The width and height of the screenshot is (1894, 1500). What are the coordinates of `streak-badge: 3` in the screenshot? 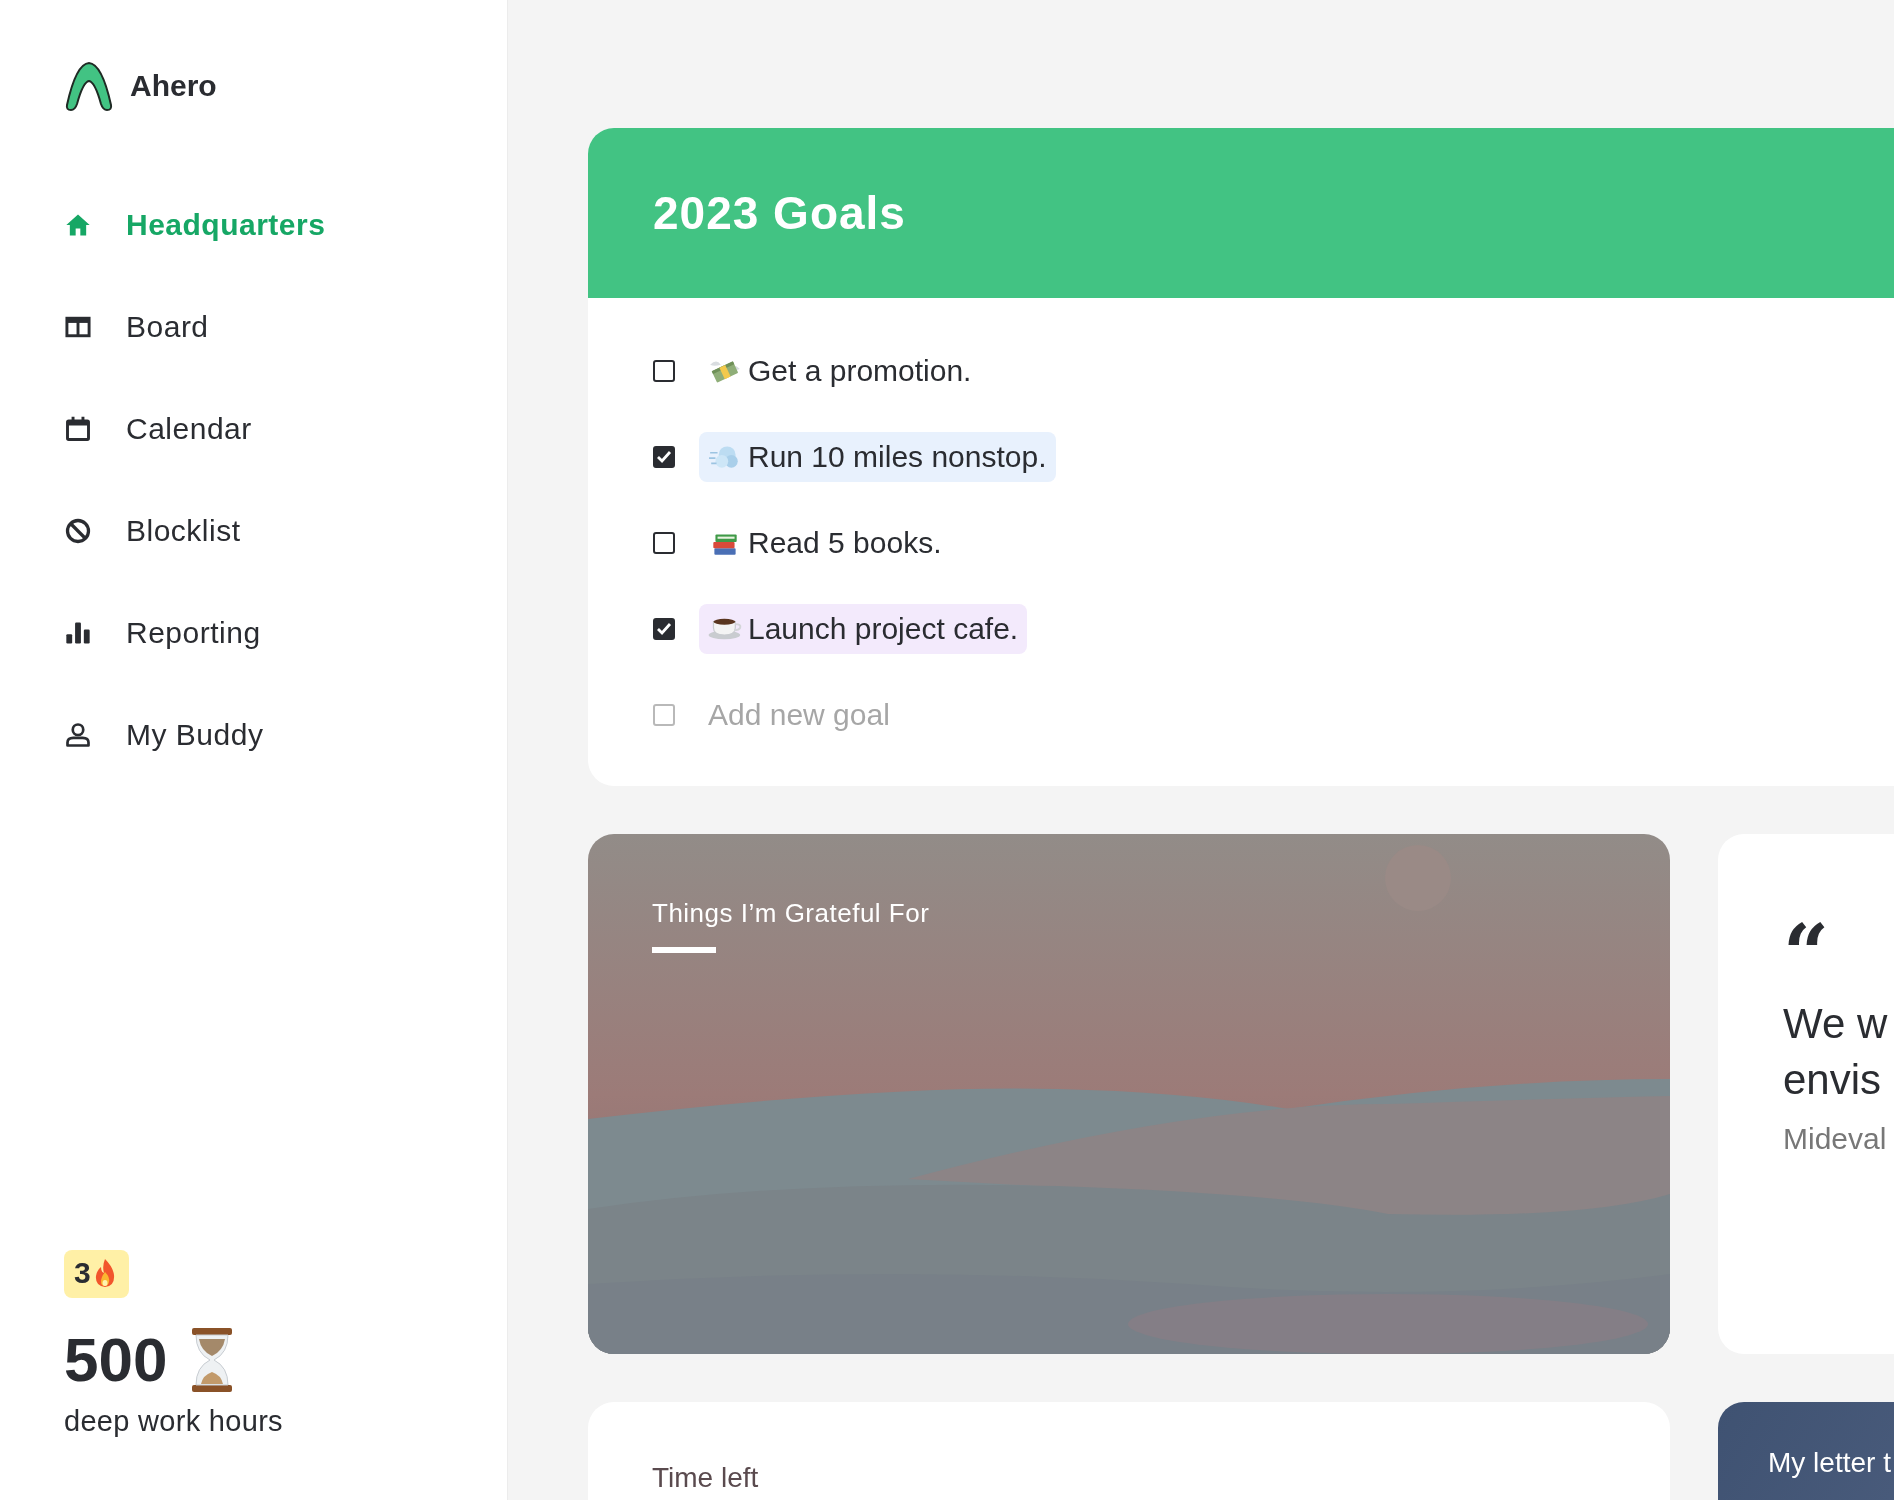 It's located at (96, 1274).